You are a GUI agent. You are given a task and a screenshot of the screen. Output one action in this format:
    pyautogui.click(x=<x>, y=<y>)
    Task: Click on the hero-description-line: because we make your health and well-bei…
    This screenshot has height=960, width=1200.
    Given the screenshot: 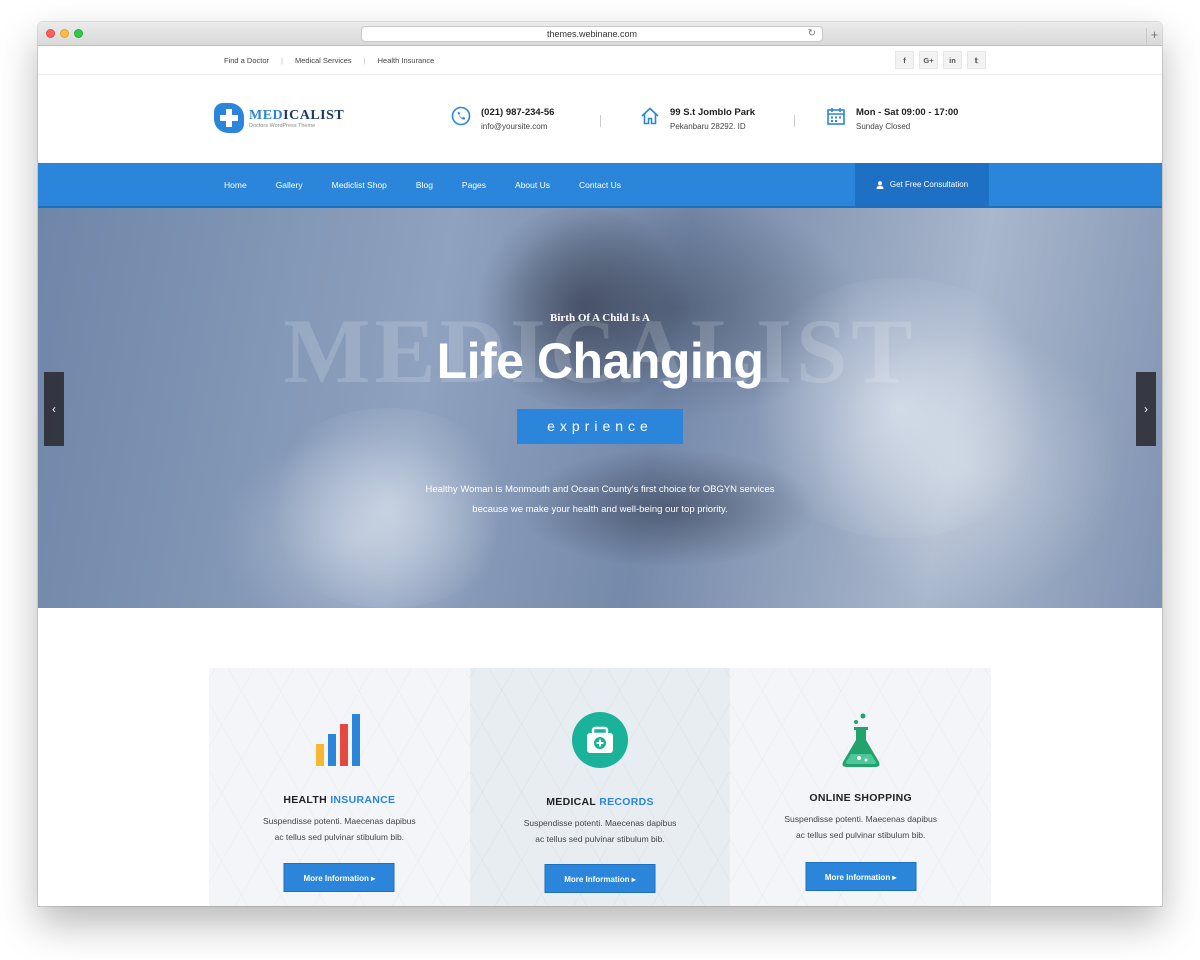 What is the action you would take?
    pyautogui.click(x=600, y=509)
    